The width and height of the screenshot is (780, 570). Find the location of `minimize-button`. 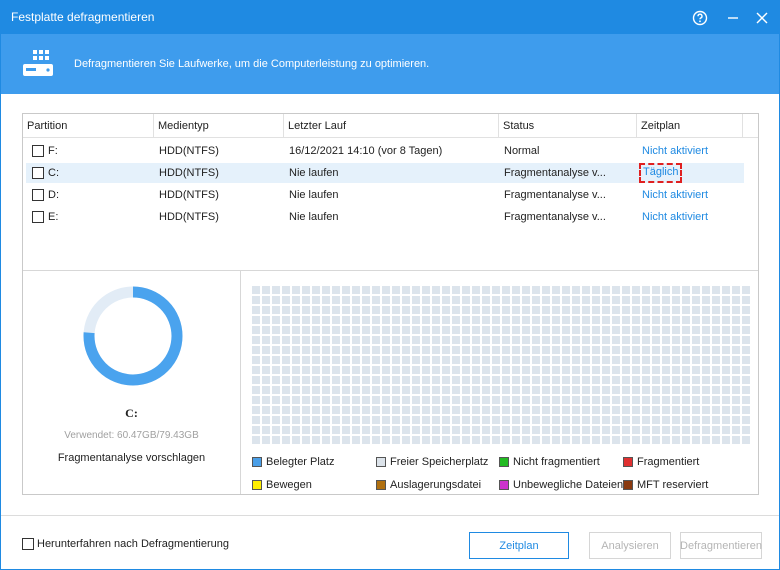

minimize-button is located at coordinates (733, 18).